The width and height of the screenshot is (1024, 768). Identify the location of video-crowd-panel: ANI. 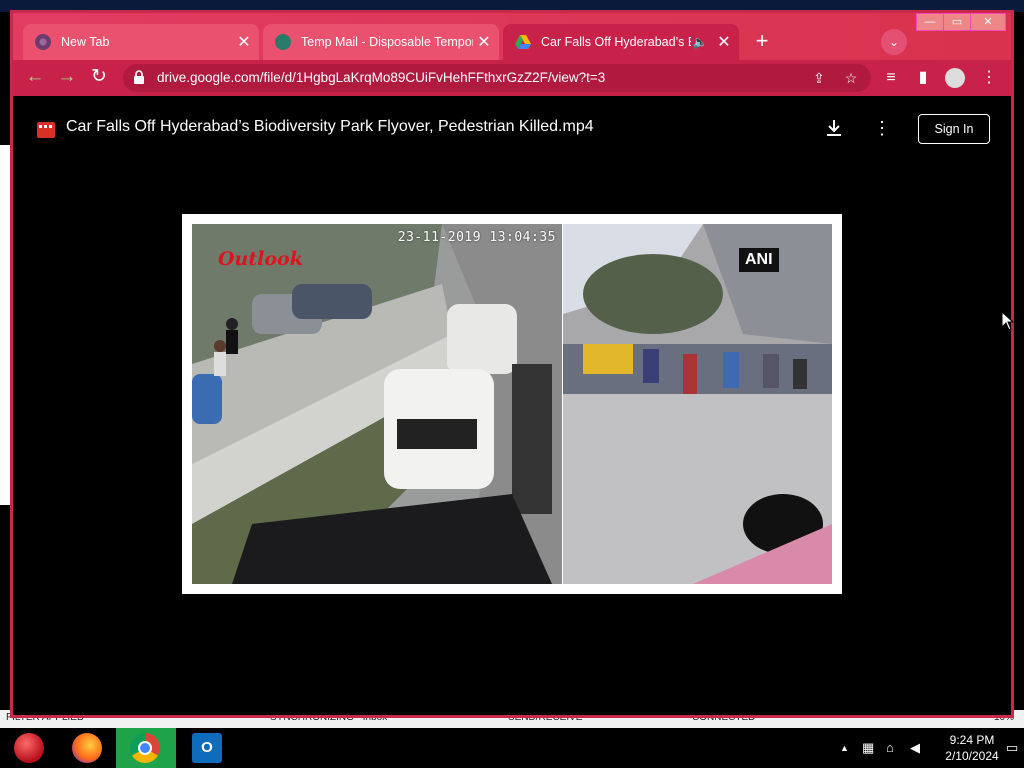
(697, 404).